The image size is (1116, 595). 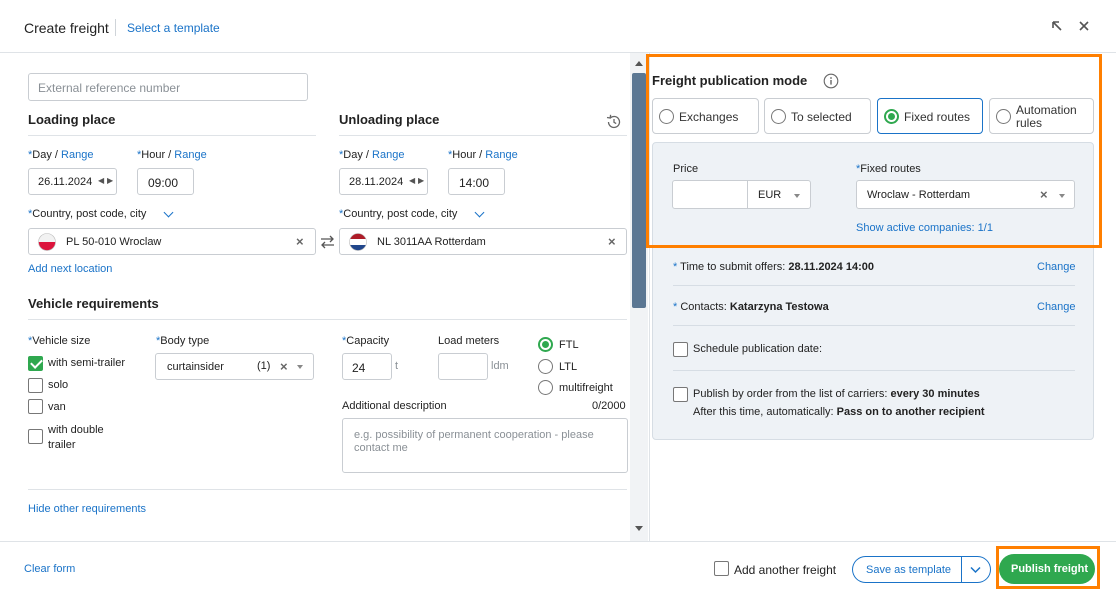 I want to click on netherlands-flag-icon, so click(x=358, y=242).